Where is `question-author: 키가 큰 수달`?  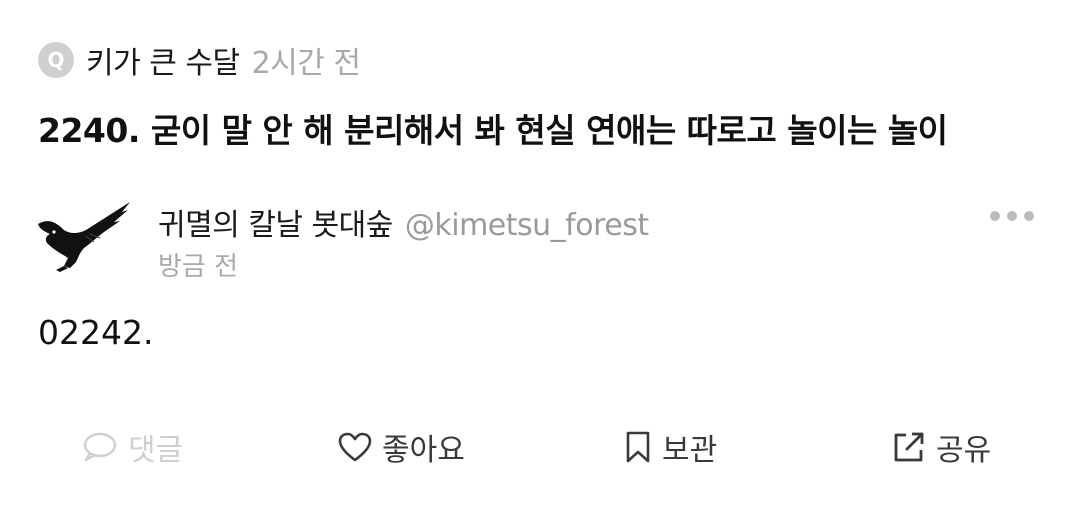 question-author: 키가 큰 수달 is located at coordinates (163, 60).